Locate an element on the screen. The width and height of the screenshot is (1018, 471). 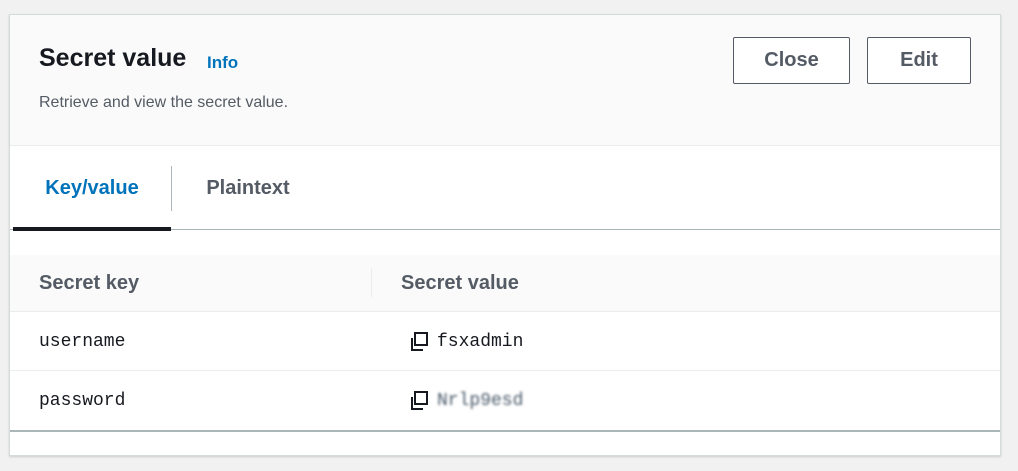
tab-key-value: Key/value is located at coordinates (92, 188).